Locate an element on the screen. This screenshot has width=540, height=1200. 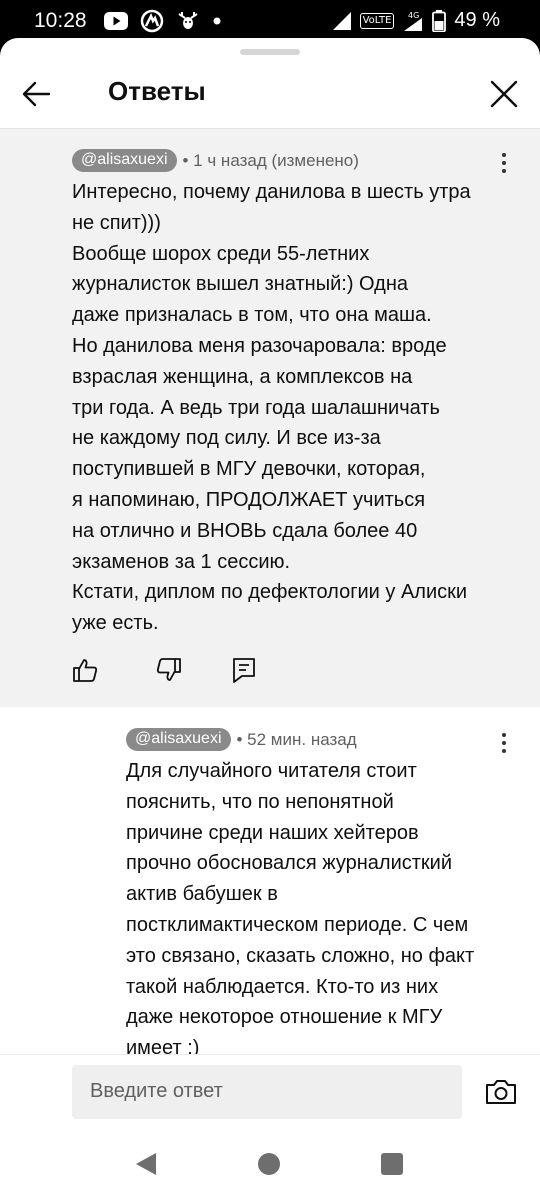
nav-recents-button is located at coordinates (392, 1164).